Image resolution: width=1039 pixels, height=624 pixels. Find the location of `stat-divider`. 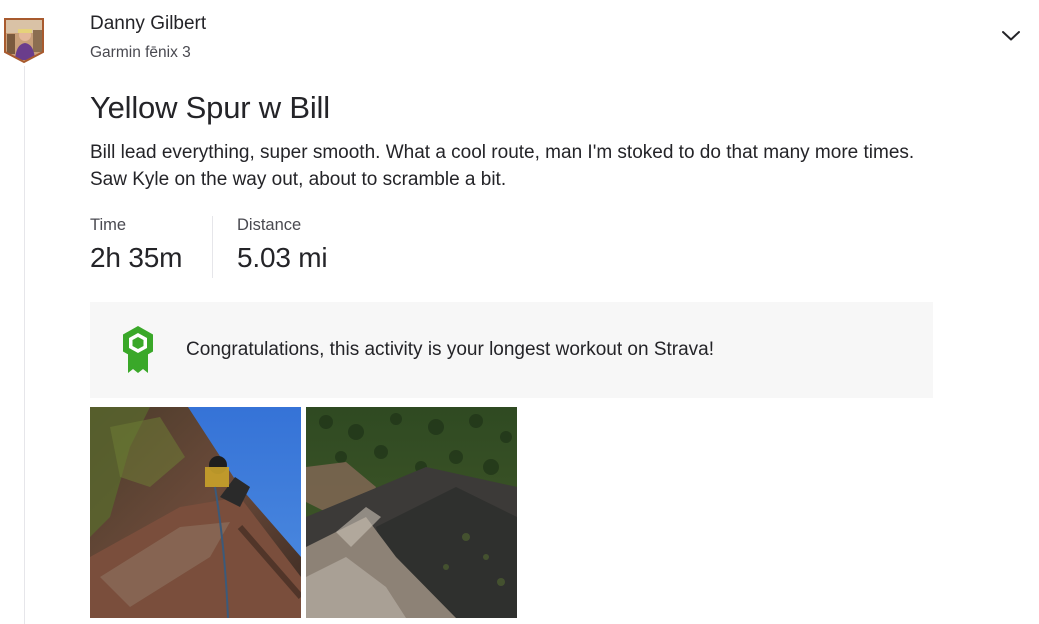

stat-divider is located at coordinates (212, 247).